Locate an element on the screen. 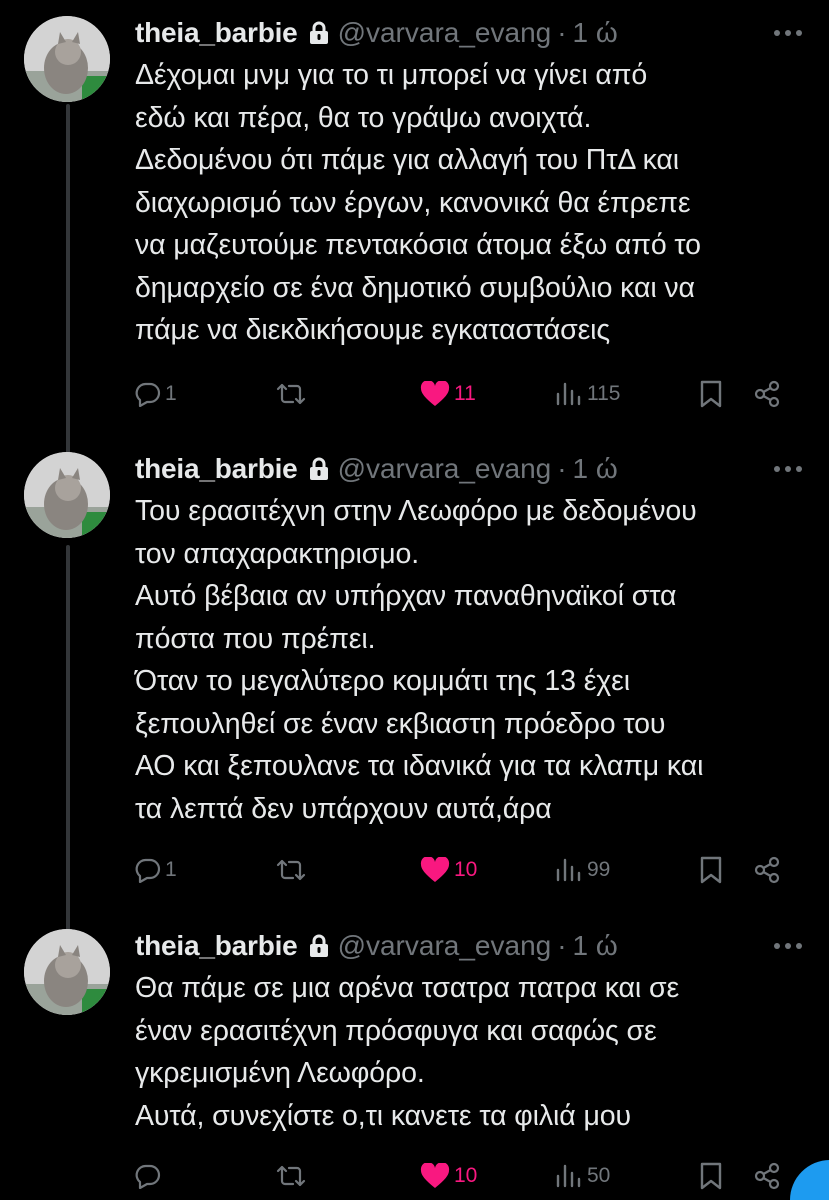 The image size is (829, 1200). views-button: 99 is located at coordinates (582, 870).